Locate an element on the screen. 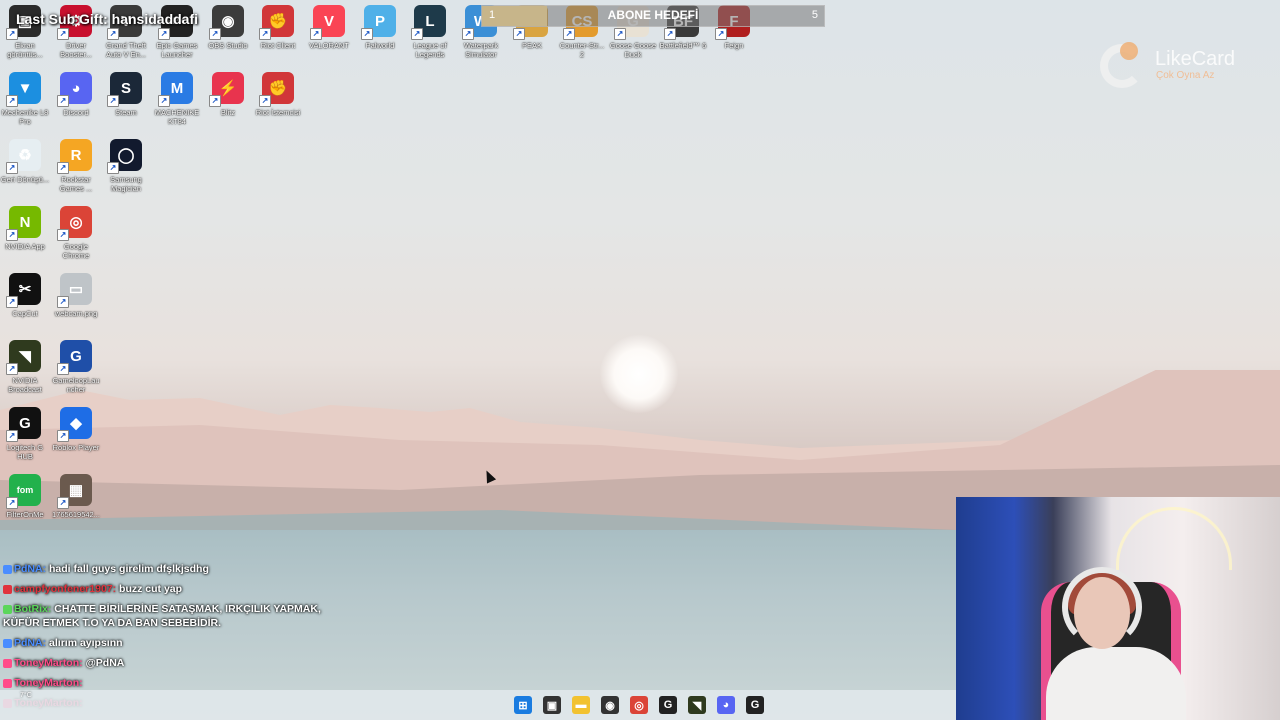 The width and height of the screenshot is (1280, 720). desktop-icon: ◯ ↗ Samsung Magician is located at coordinates (126, 166).